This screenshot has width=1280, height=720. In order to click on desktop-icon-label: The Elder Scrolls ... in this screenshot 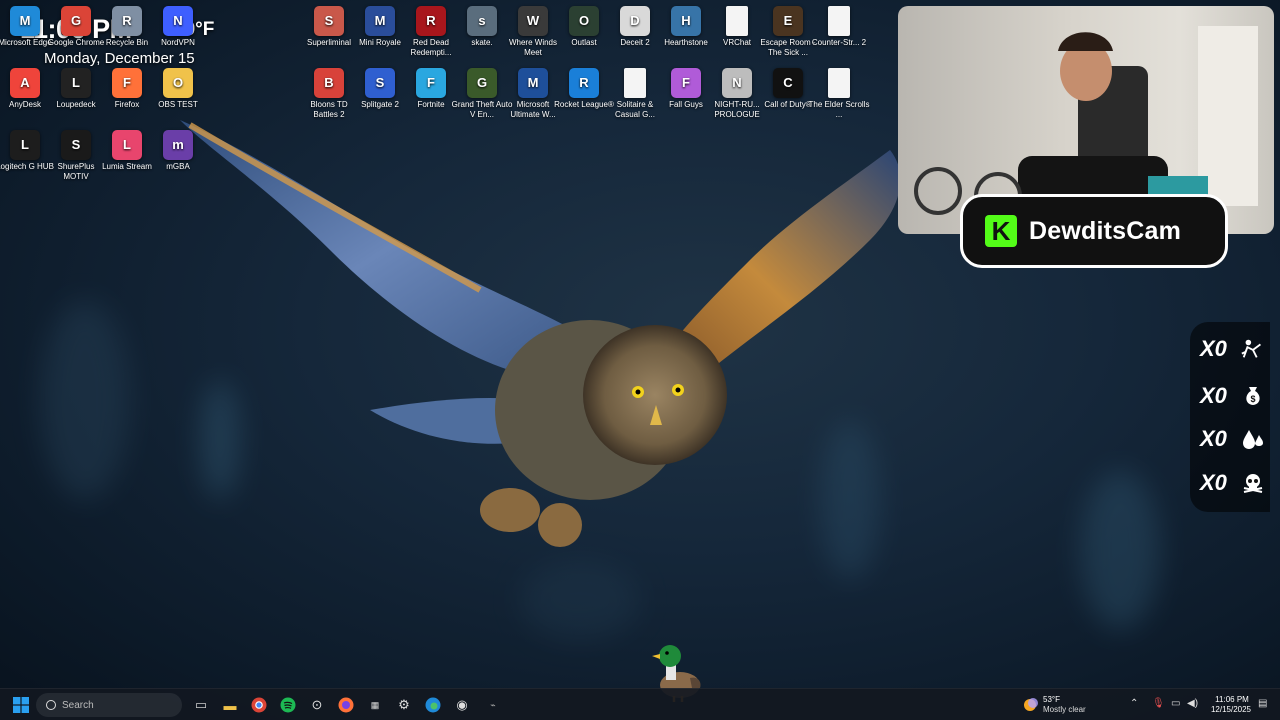, I will do `click(839, 109)`.